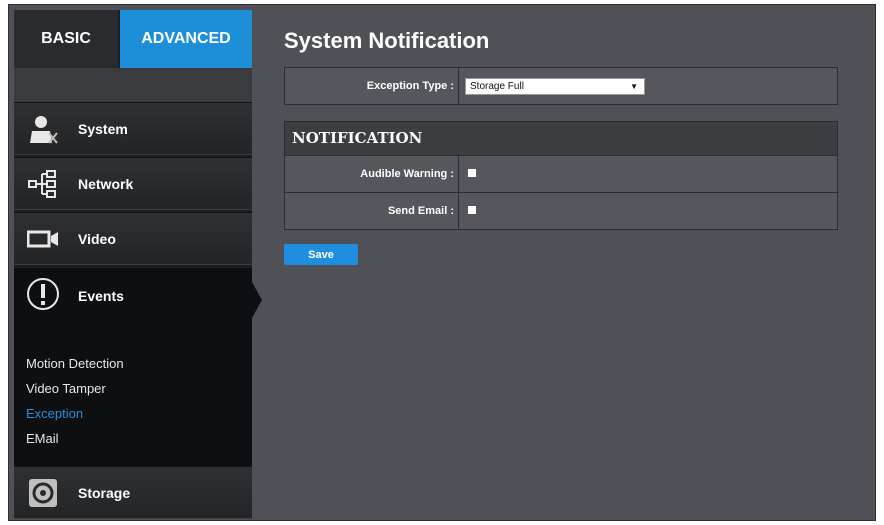 The image size is (884, 525). What do you see at coordinates (561, 139) in the screenshot?
I see `notification-heading: NOTIFICATION` at bounding box center [561, 139].